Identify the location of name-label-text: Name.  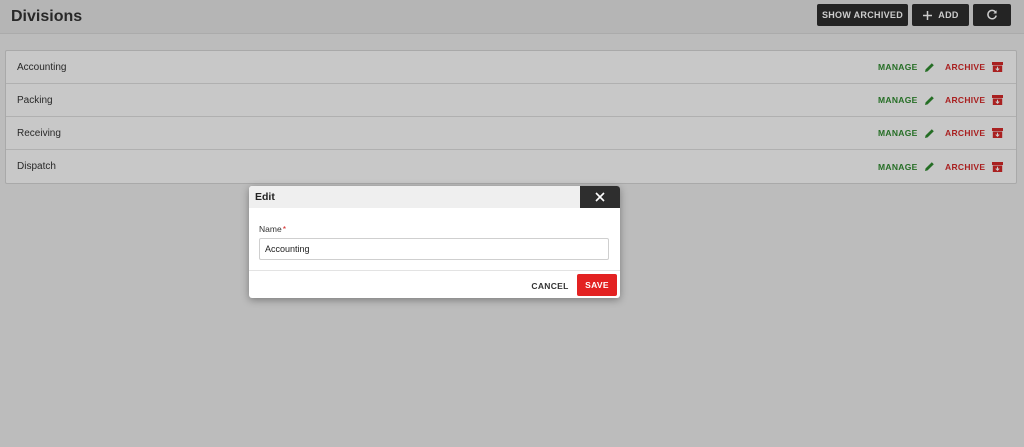
(270, 229).